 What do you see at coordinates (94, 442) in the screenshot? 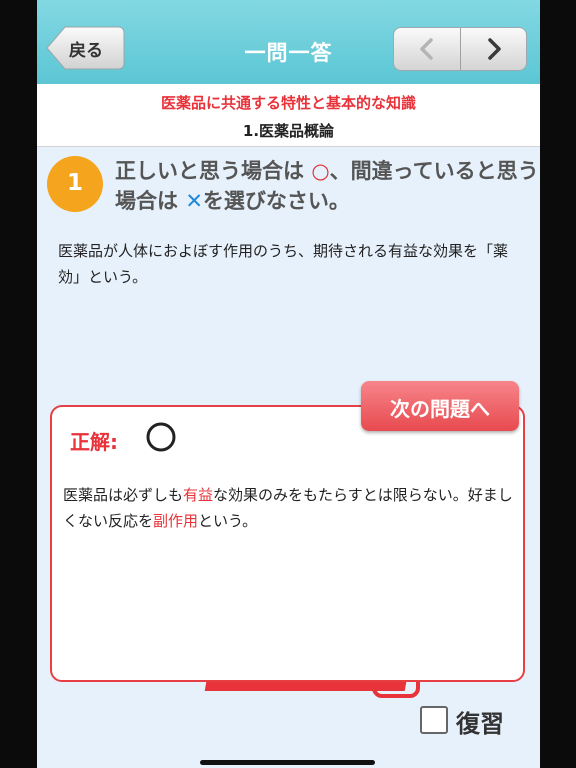
I see `correct-answer-label: 正解:` at bounding box center [94, 442].